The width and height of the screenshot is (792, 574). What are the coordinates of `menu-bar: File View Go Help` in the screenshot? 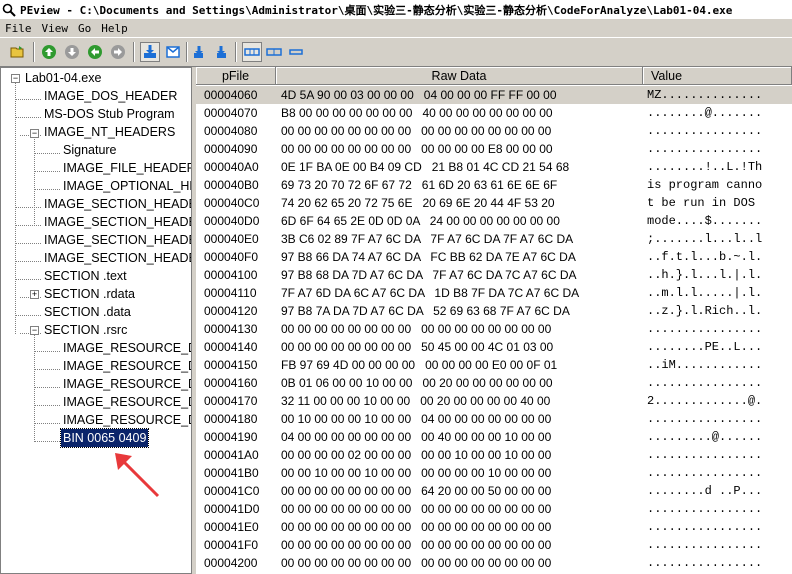 It's located at (396, 28).